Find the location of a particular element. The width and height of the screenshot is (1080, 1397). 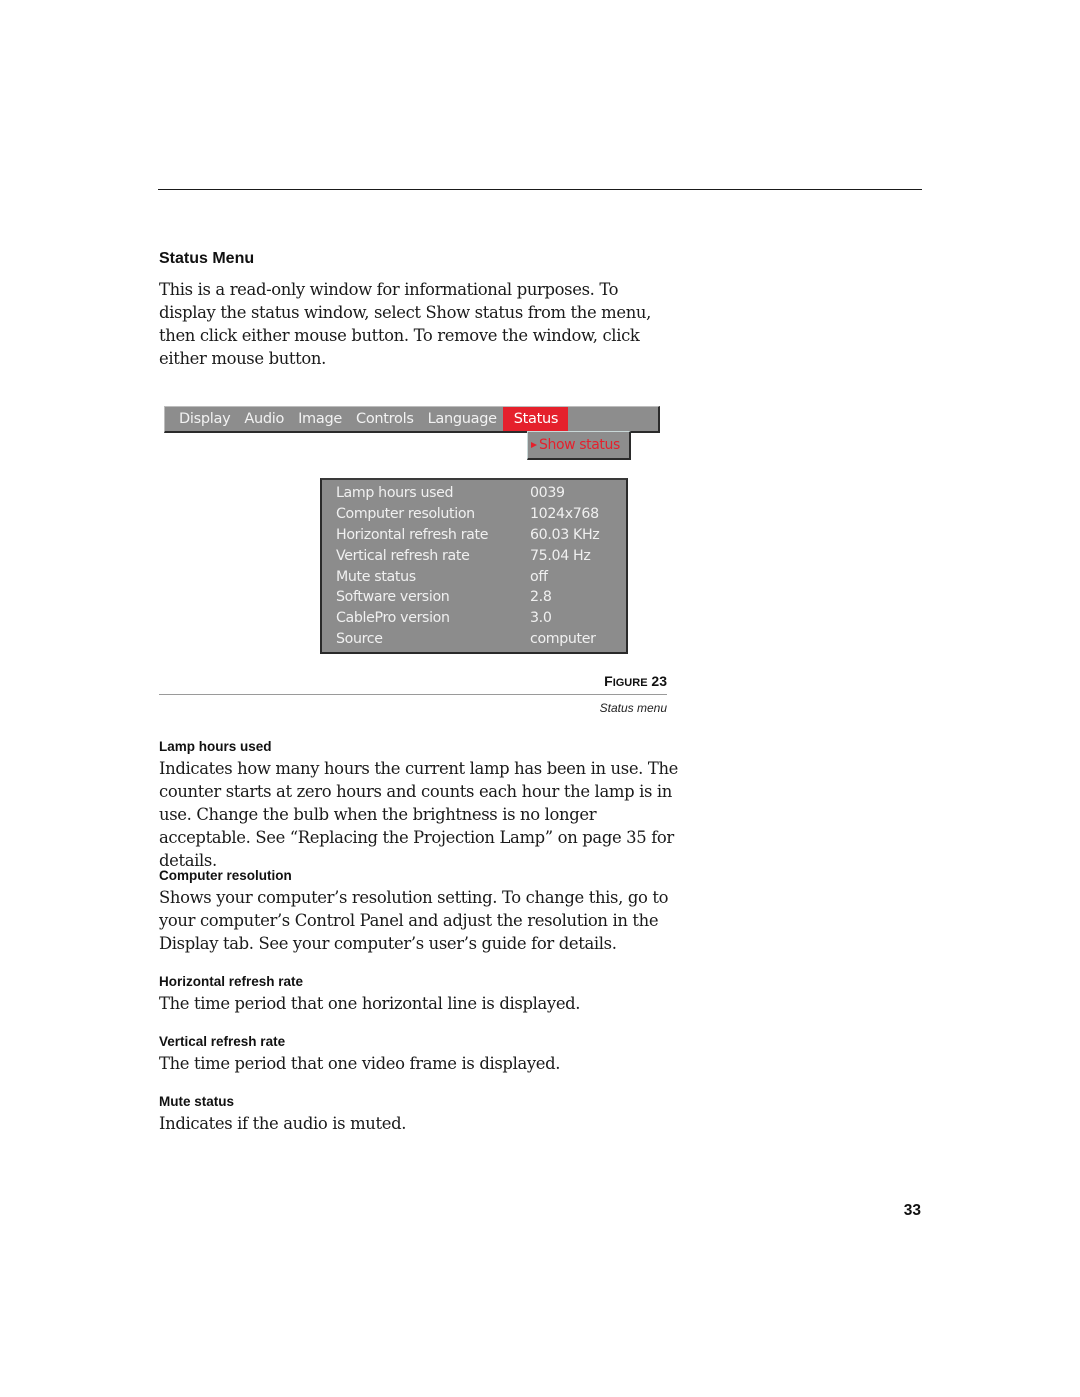

status-label: Source is located at coordinates (359, 638).